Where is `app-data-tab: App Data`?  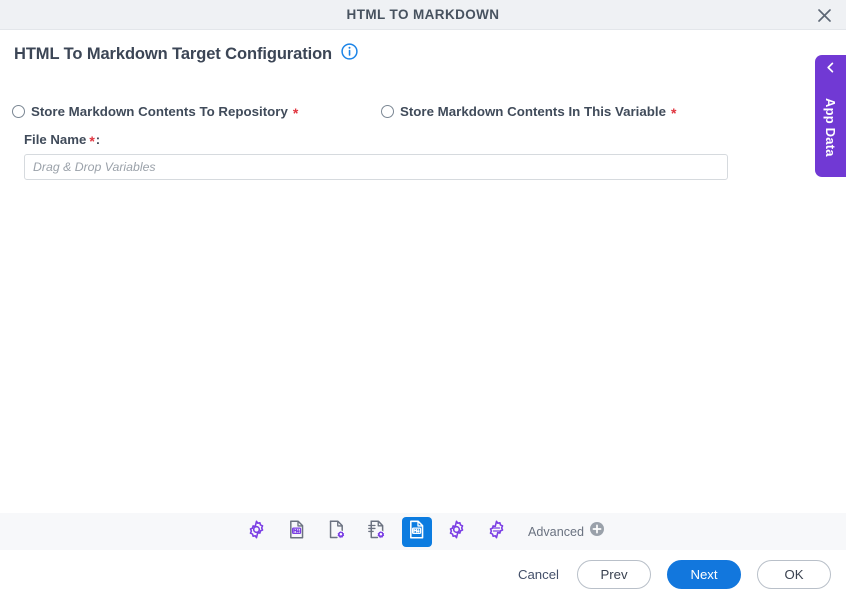
app-data-tab: App Data is located at coordinates (830, 116).